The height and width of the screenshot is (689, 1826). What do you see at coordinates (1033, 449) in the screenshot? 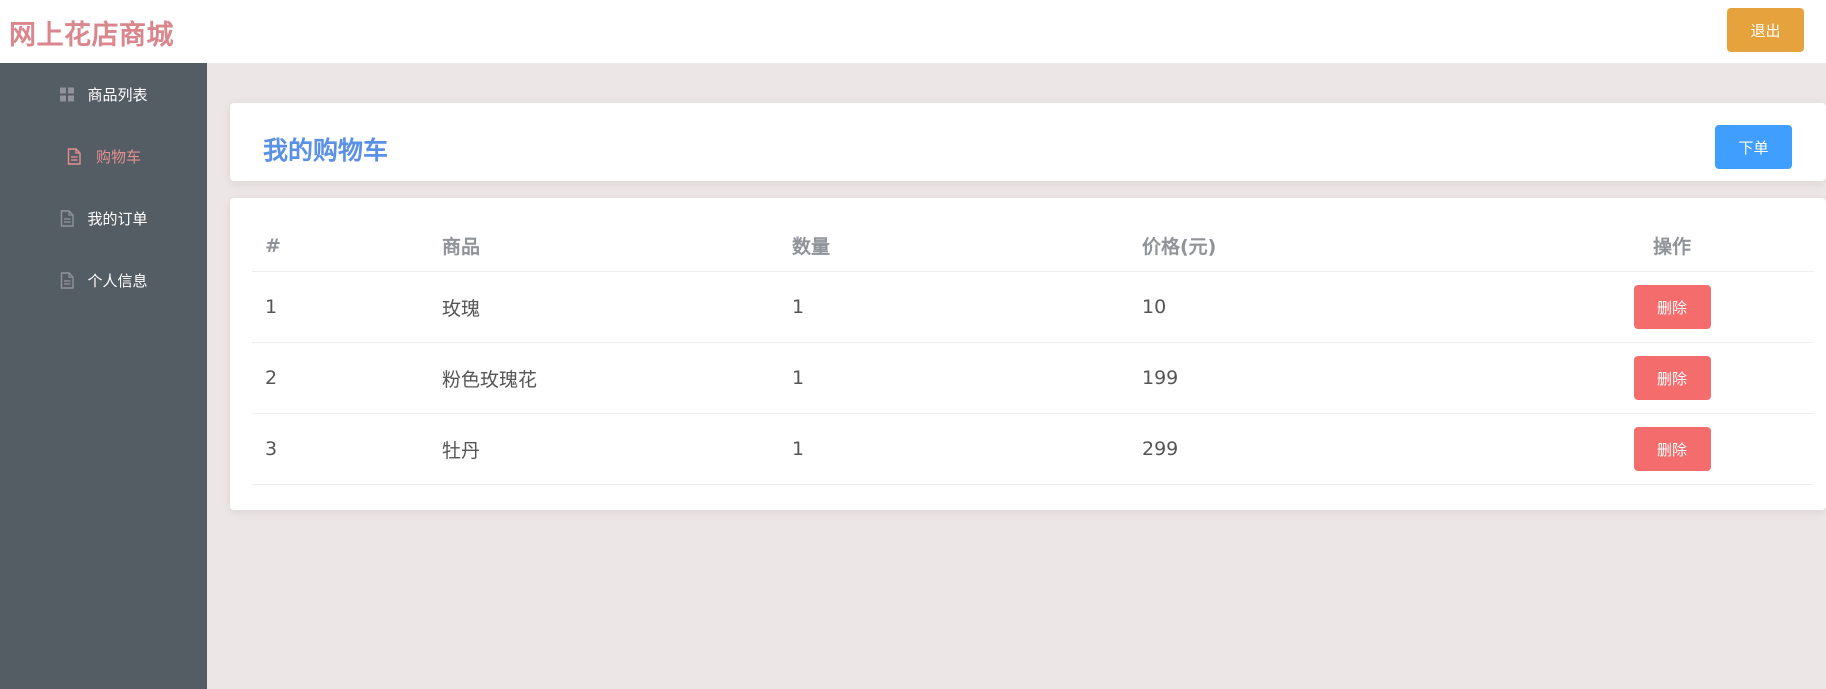
I see `table-row: 3 牡丹 1 299 删除` at bounding box center [1033, 449].